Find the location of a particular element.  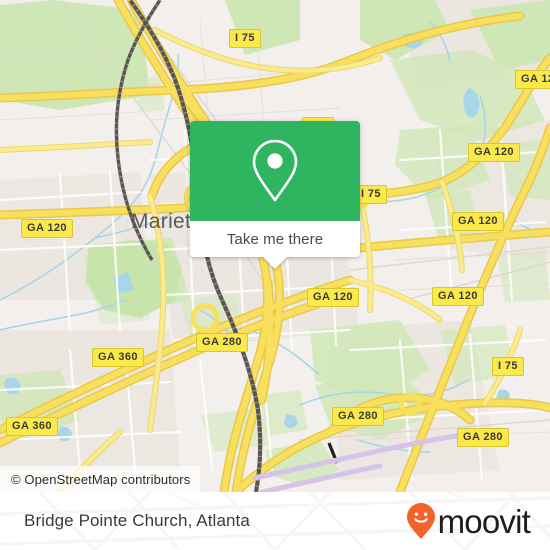

take-me-there-button: Take me there is located at coordinates (275, 239).